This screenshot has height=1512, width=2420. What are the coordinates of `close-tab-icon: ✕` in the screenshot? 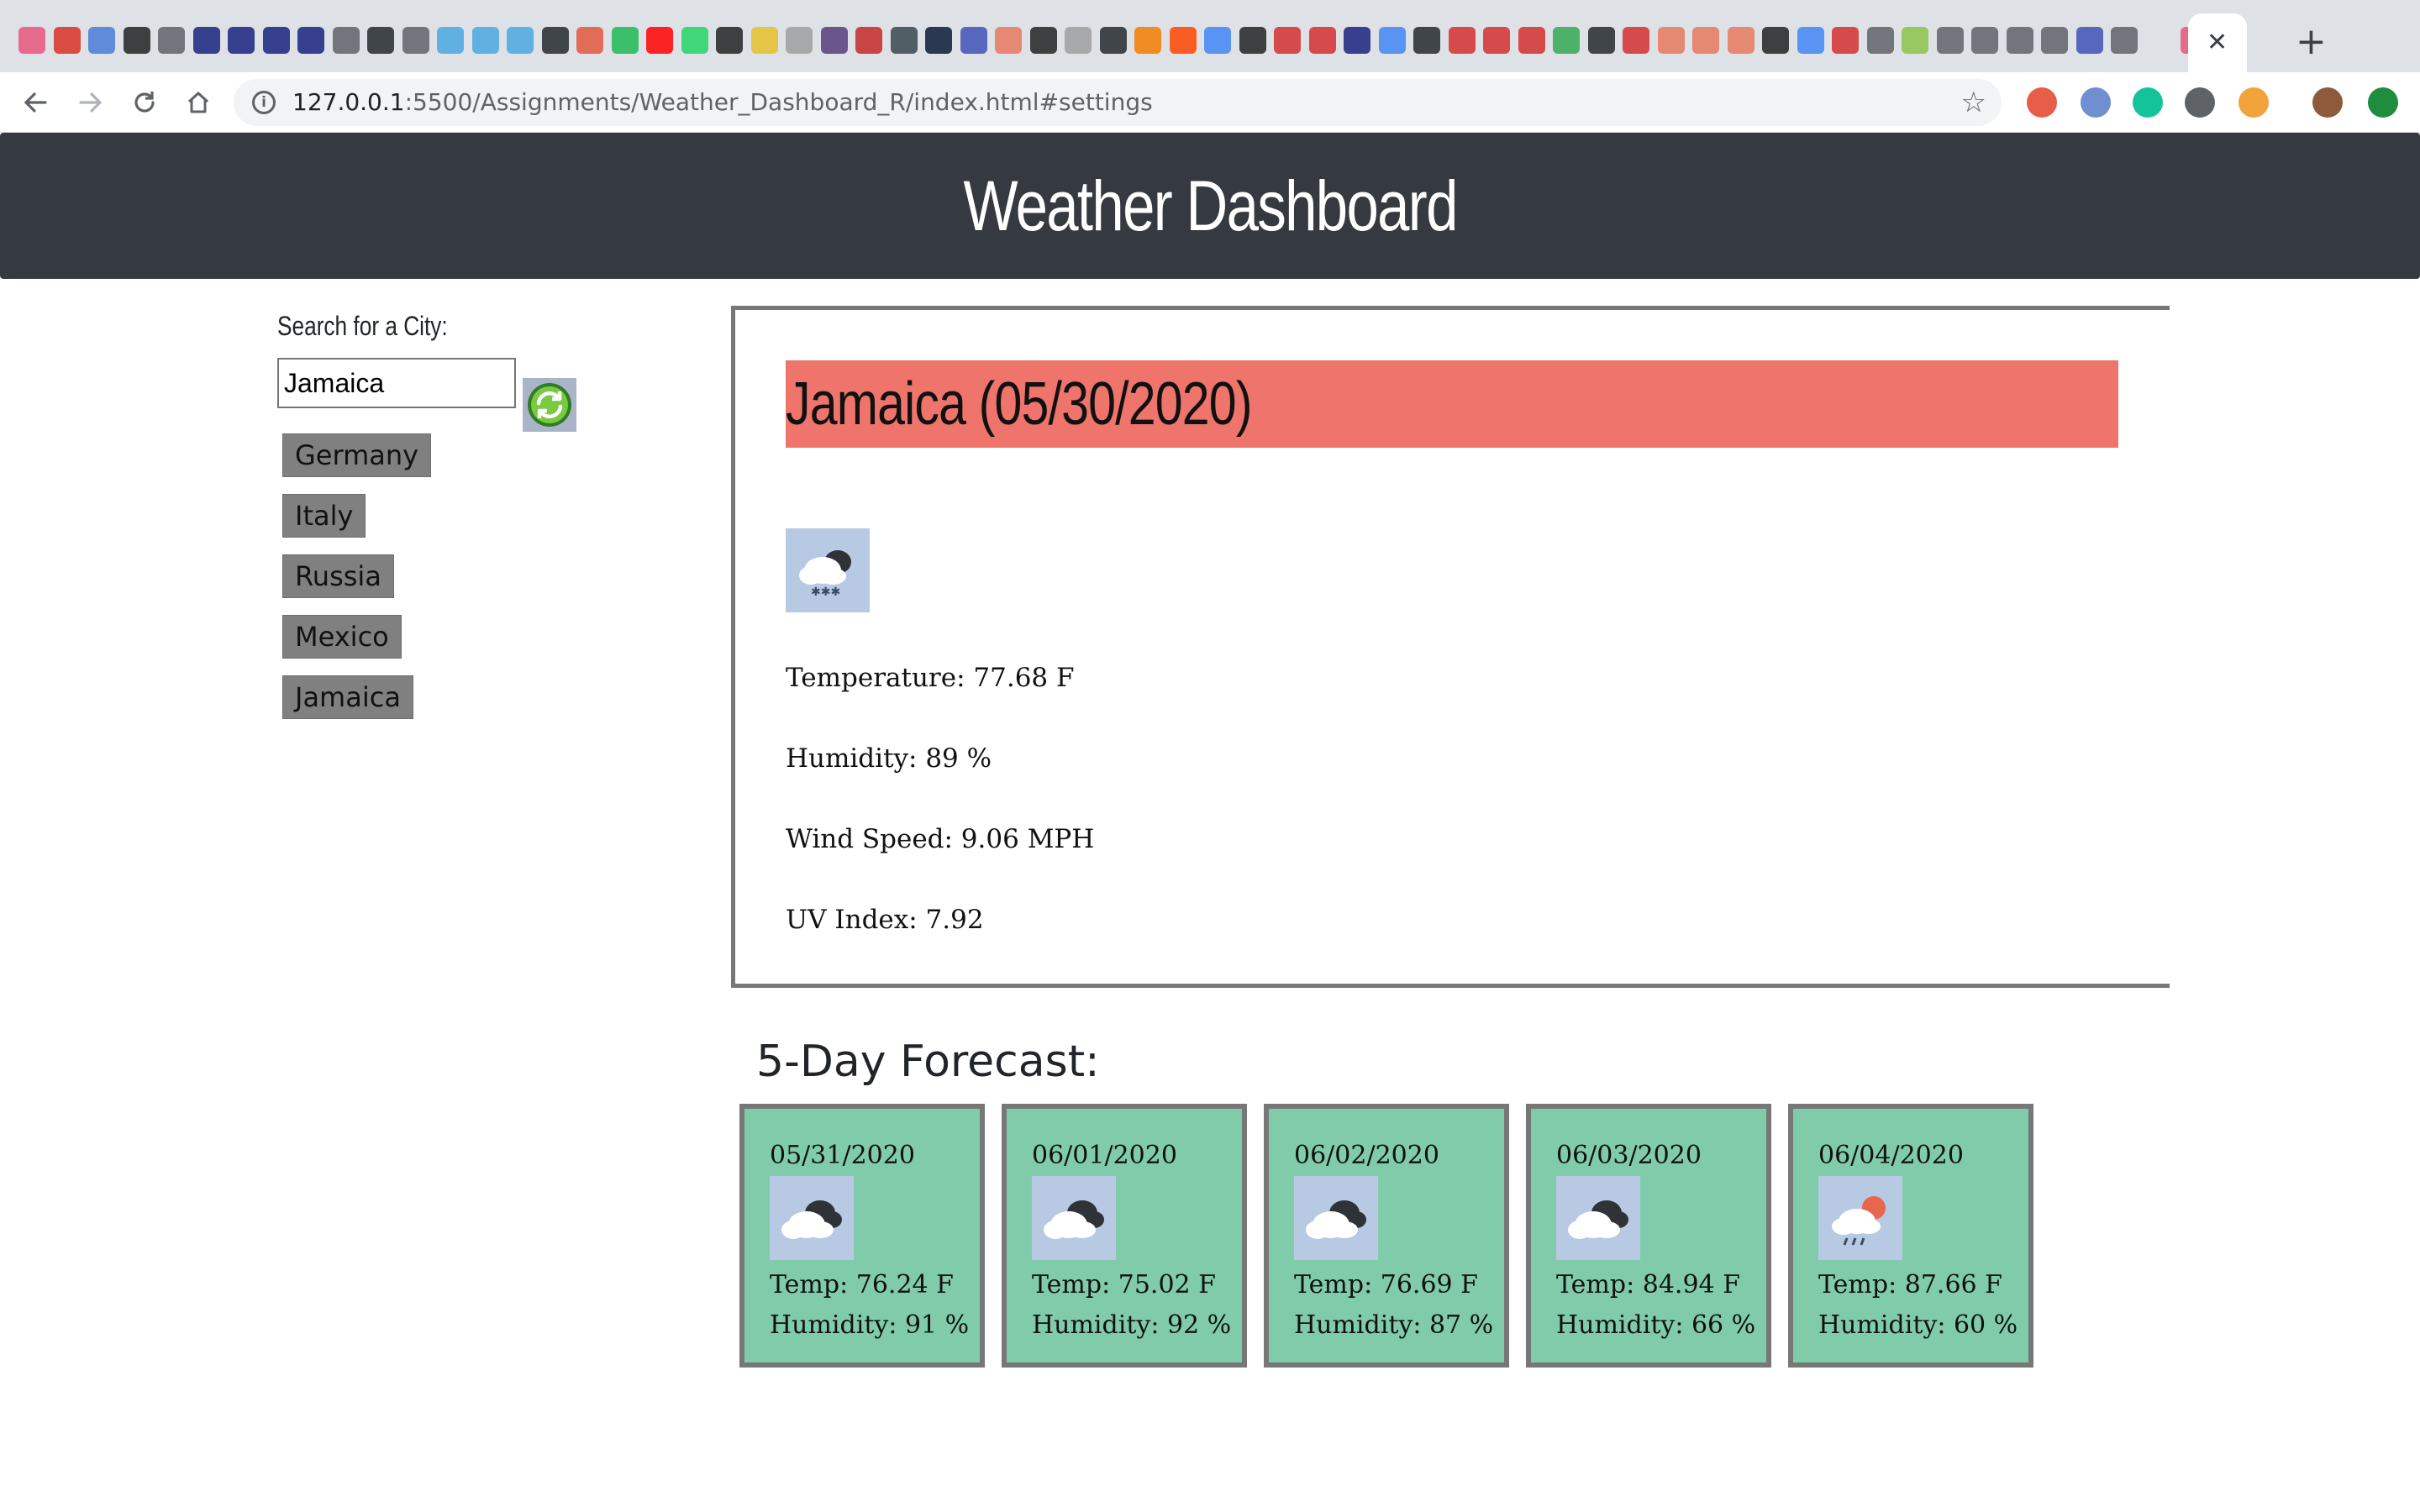 It's located at (2217, 42).